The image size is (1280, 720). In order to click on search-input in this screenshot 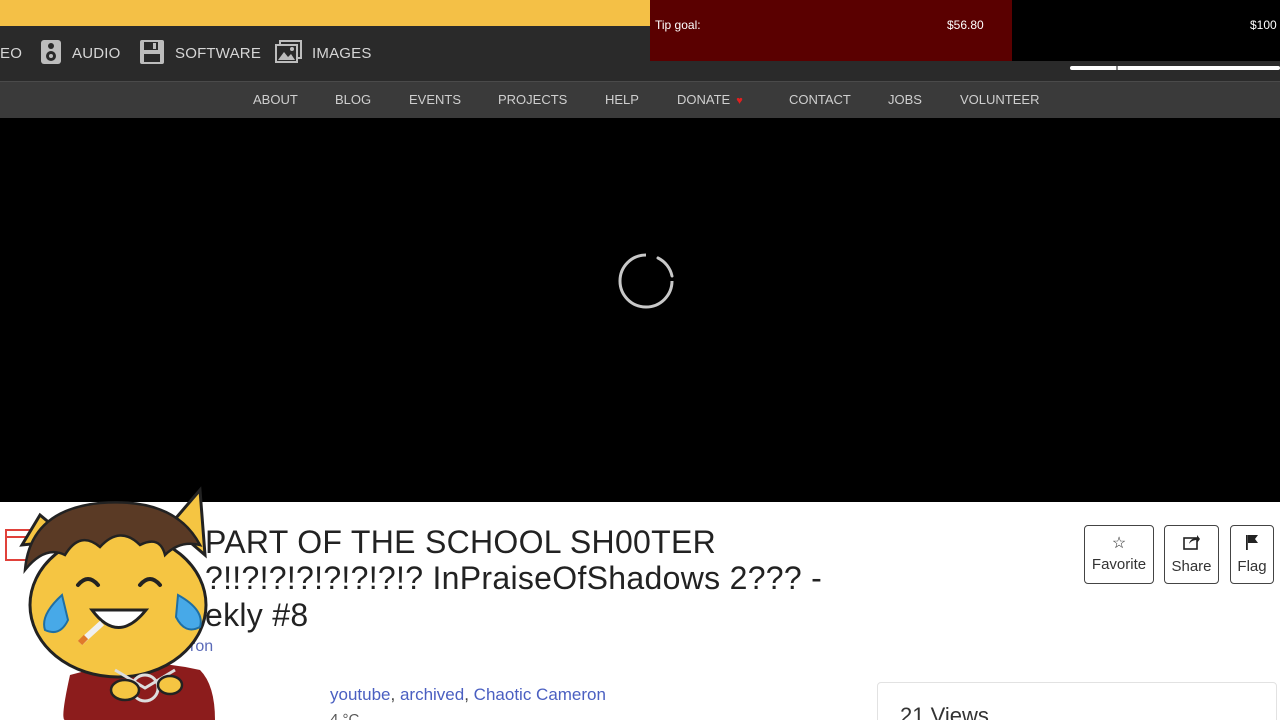, I will do `click(1175, 68)`.